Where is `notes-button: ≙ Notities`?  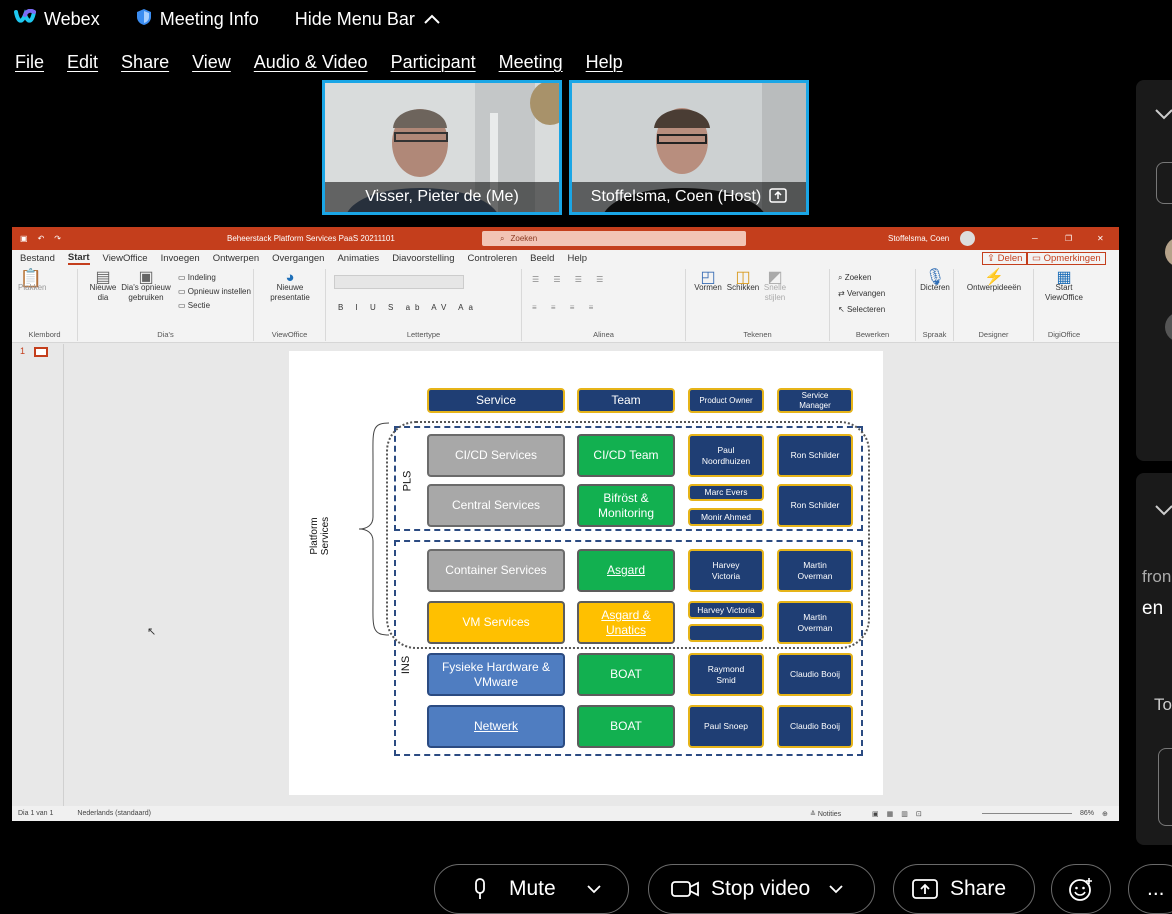
notes-button: ≙ Notities is located at coordinates (825, 814).